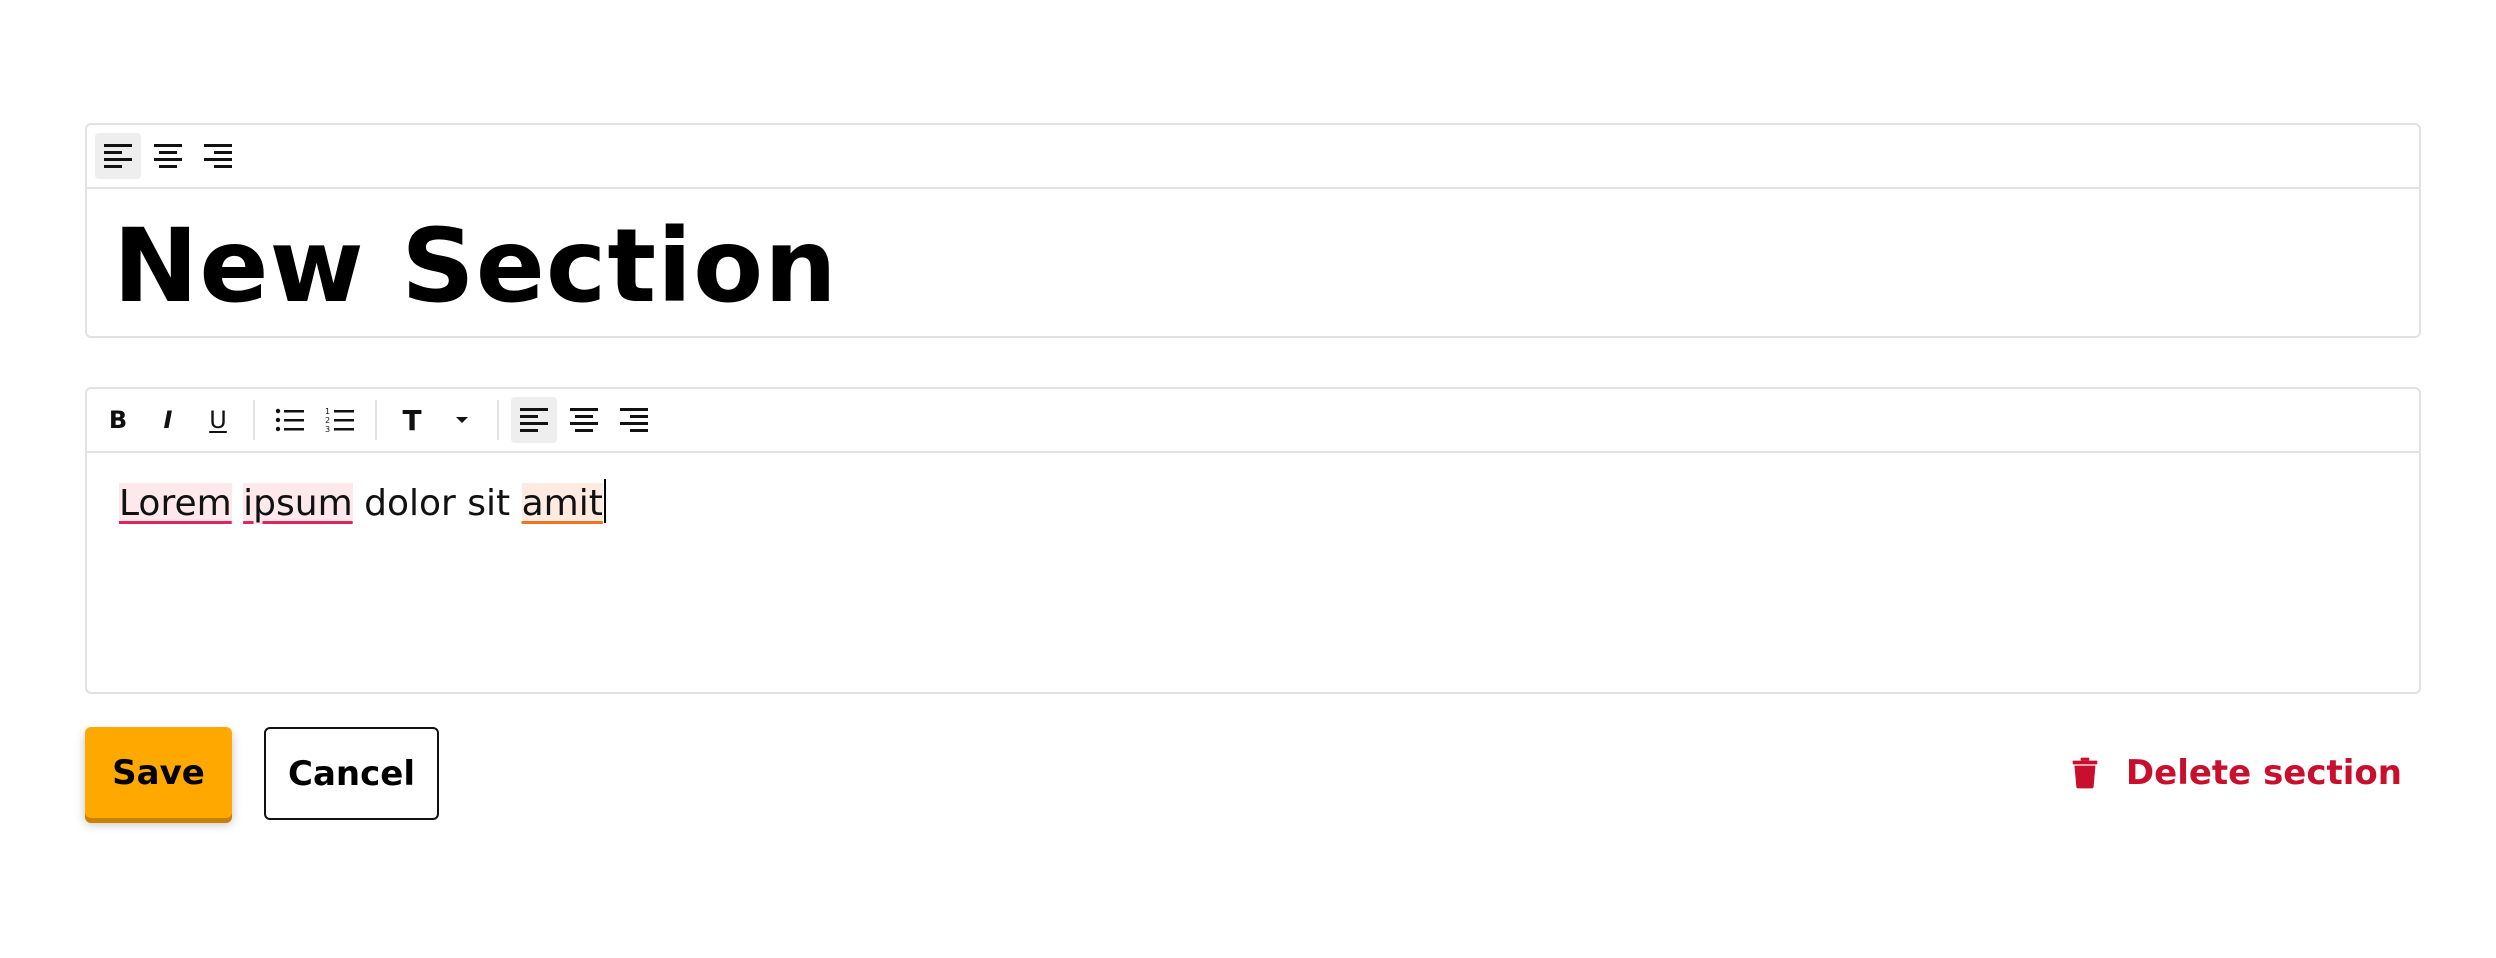 The width and height of the screenshot is (2496, 958). Describe the element at coordinates (351, 773) in the screenshot. I see `cancel-button: Cancel` at that location.